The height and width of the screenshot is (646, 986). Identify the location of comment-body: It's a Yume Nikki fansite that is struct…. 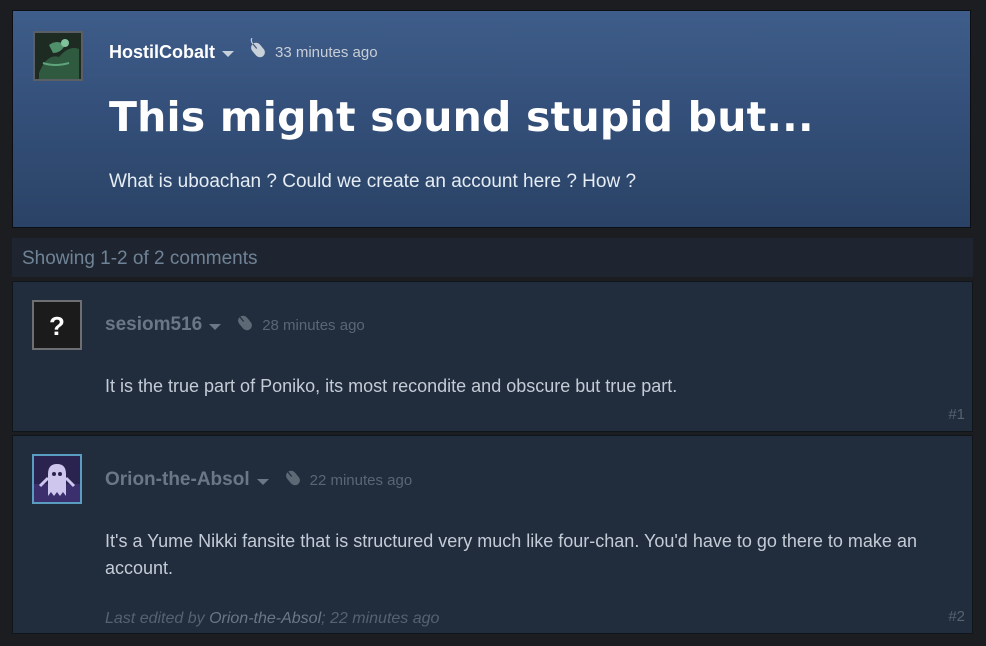
(511, 554).